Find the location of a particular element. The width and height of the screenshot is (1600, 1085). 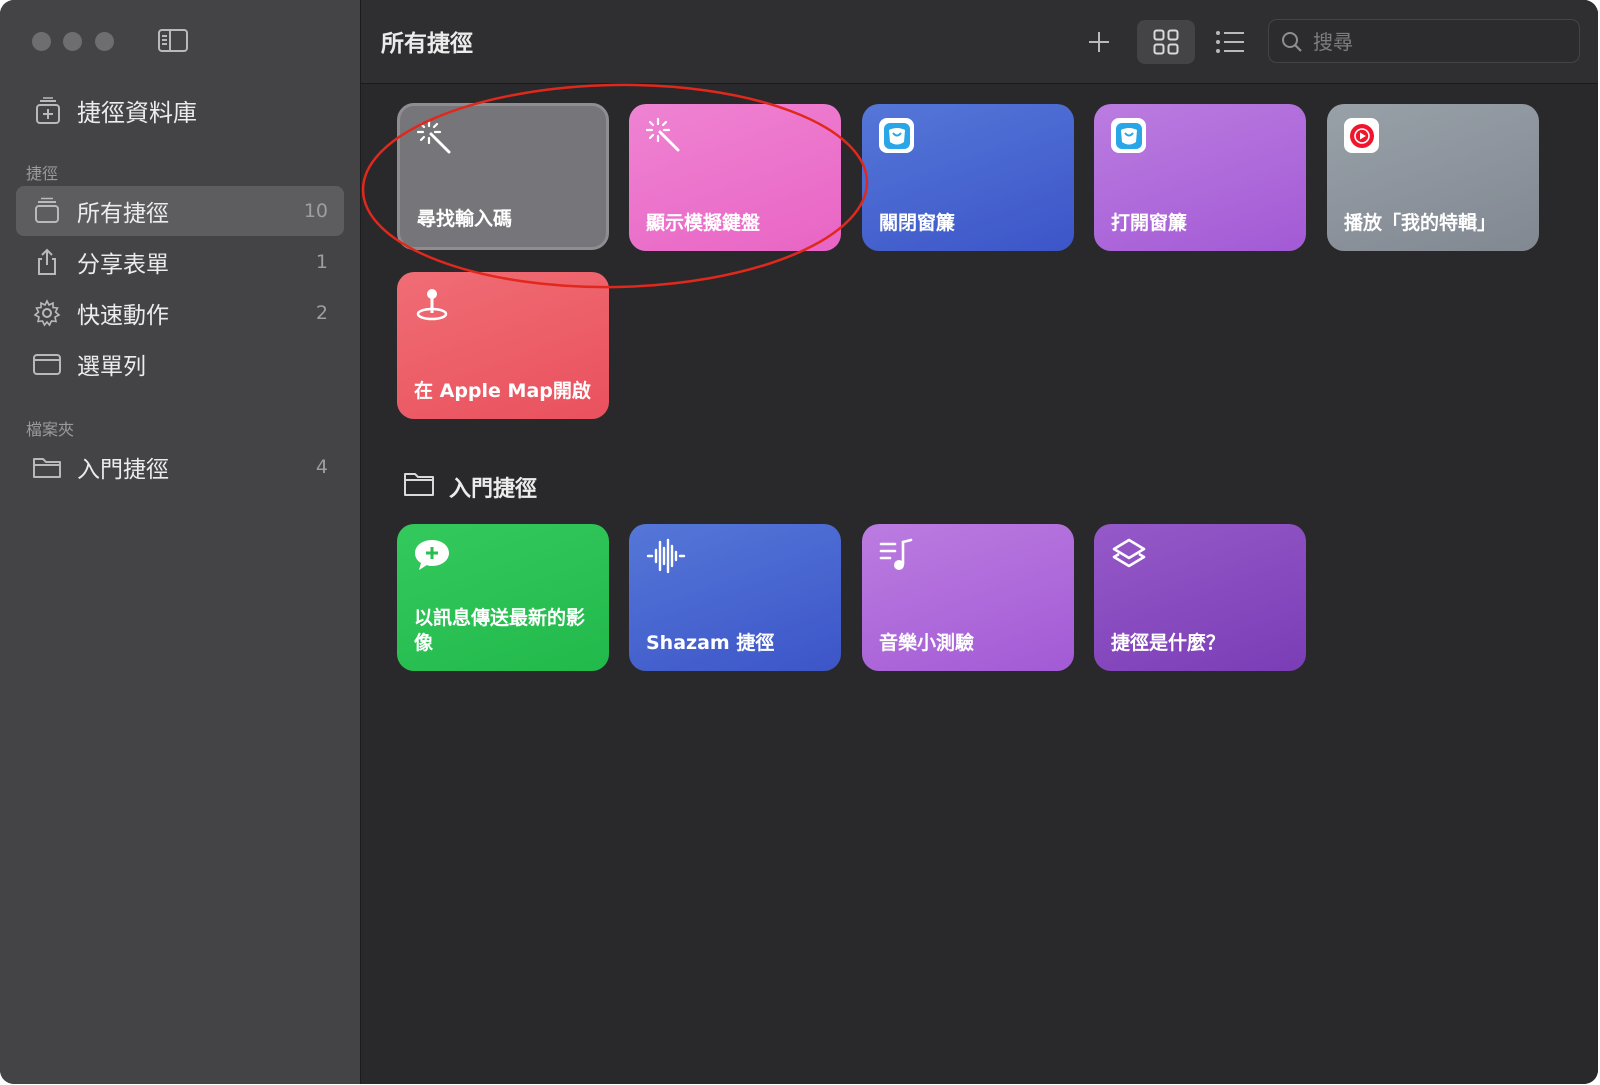

toolbar: 所有捷徑 is located at coordinates (979, 42).